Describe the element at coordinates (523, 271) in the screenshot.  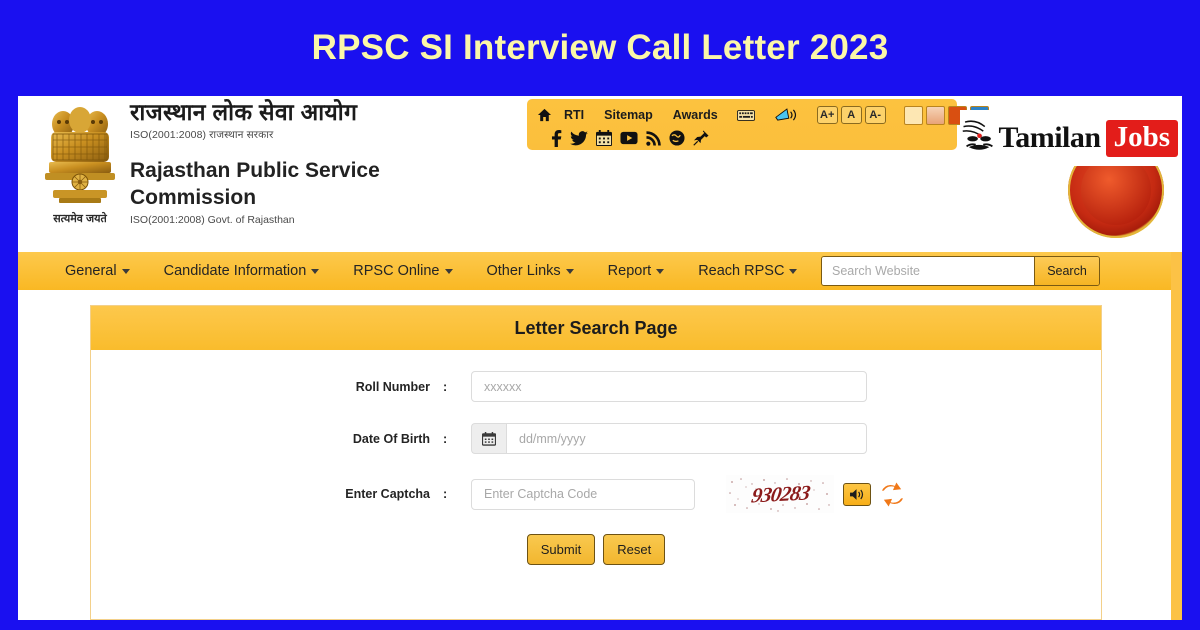
I see `nav-label: Other Links` at that location.